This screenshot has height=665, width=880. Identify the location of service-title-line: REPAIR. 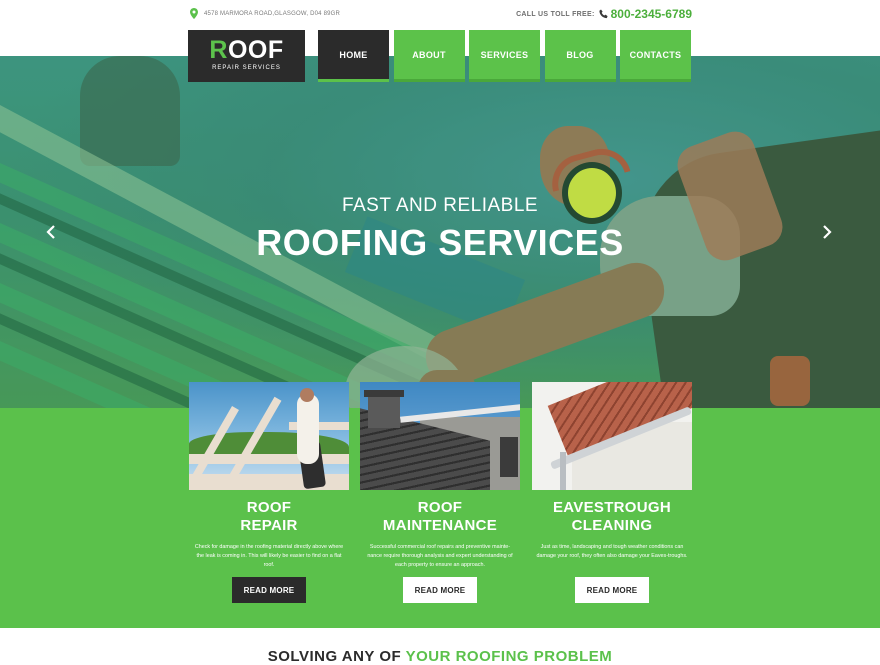
(269, 525).